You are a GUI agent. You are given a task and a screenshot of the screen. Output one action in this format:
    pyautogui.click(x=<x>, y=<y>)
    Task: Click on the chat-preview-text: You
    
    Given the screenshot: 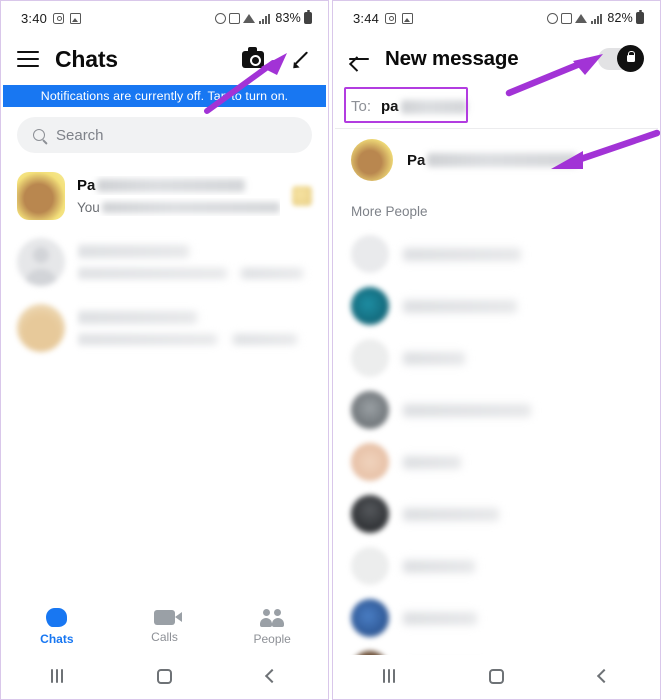 What is the action you would take?
    pyautogui.click(x=88, y=207)
    